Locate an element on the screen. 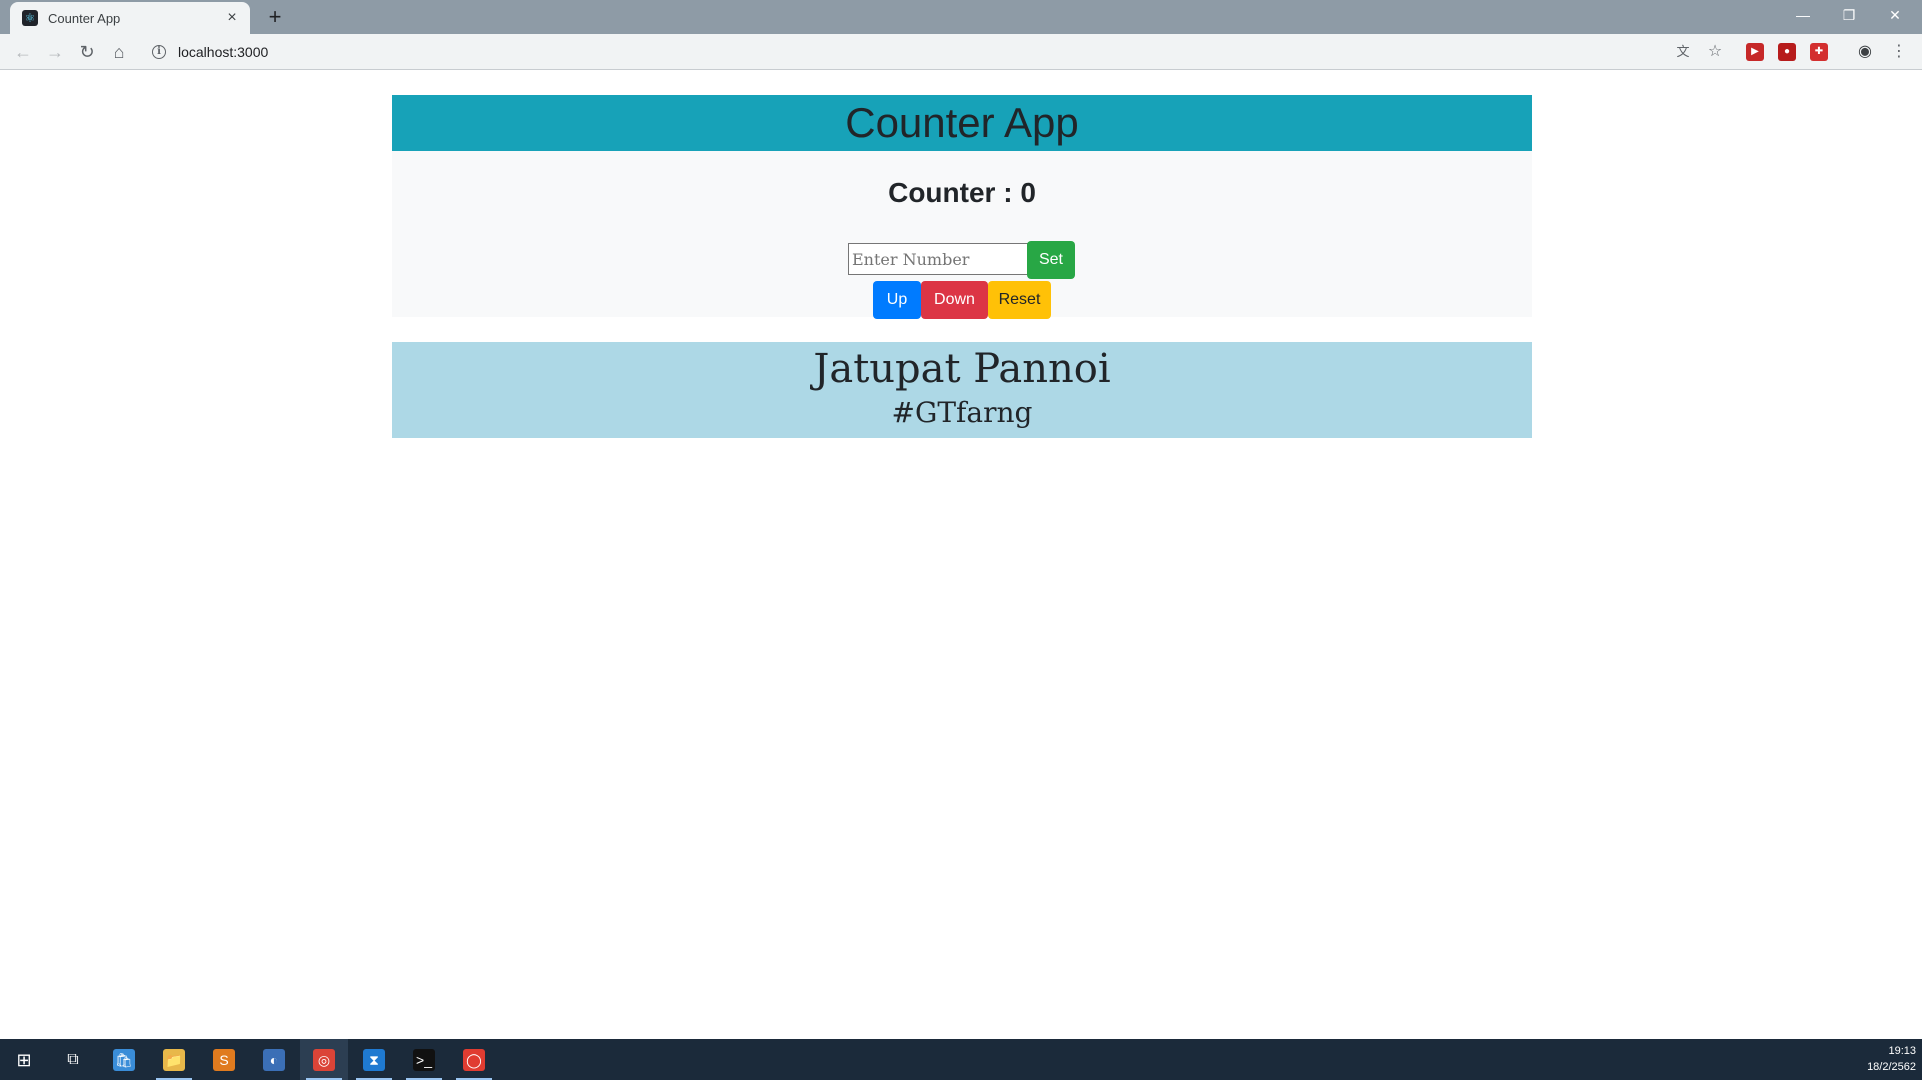 This screenshot has width=1922, height=1080. number-input is located at coordinates (938, 259).